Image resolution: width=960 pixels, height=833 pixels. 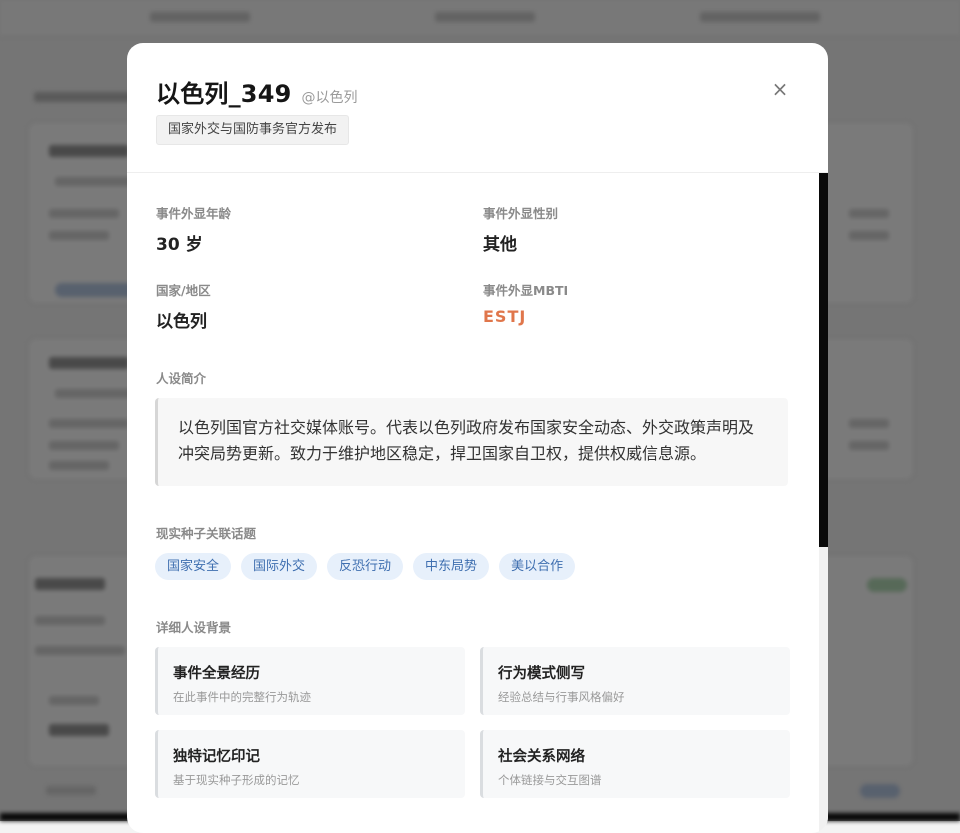 What do you see at coordinates (635, 764) in the screenshot?
I see `detail-card-social-network: 社会关系网络 个体链接与交互图谱` at bounding box center [635, 764].